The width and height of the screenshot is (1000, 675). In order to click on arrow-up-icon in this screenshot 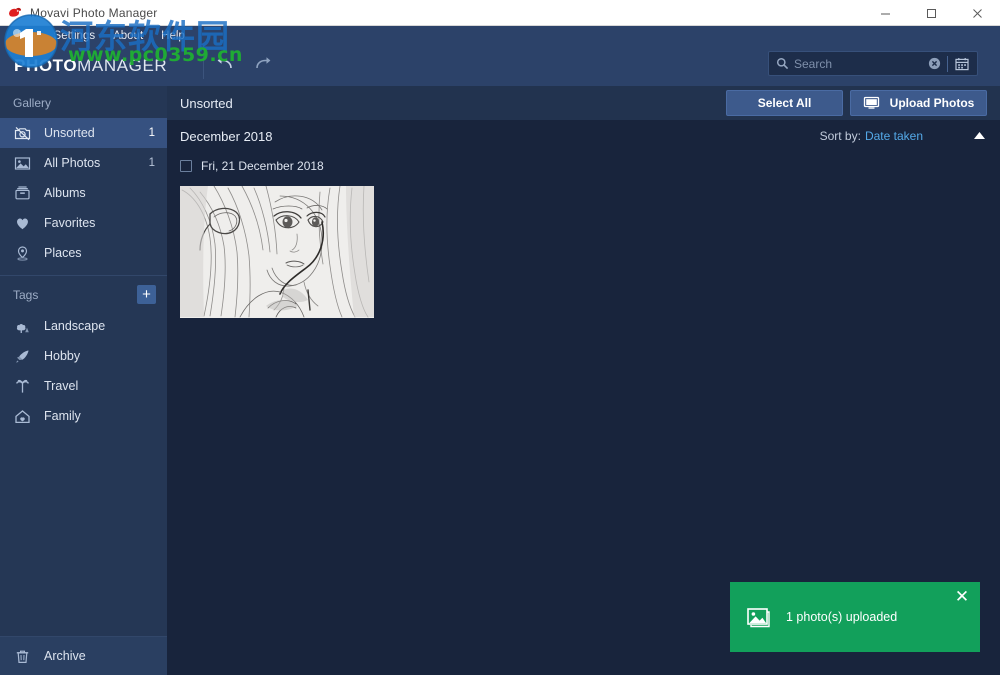, I will do `click(979, 136)`.